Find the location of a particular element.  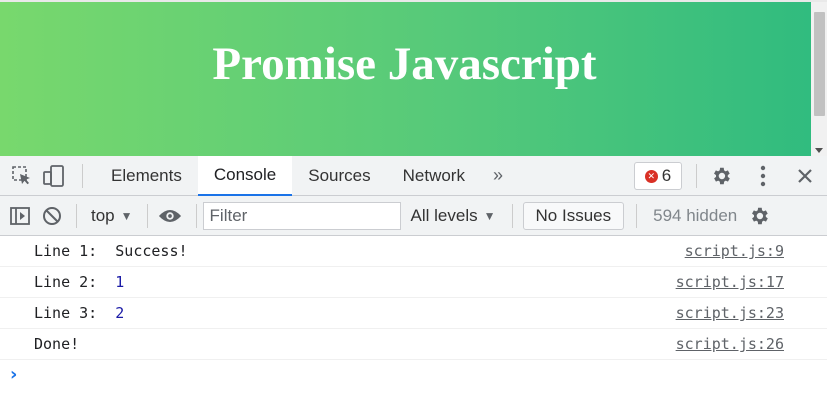

console-message-text: Line 2: 1 is located at coordinates (79, 282).